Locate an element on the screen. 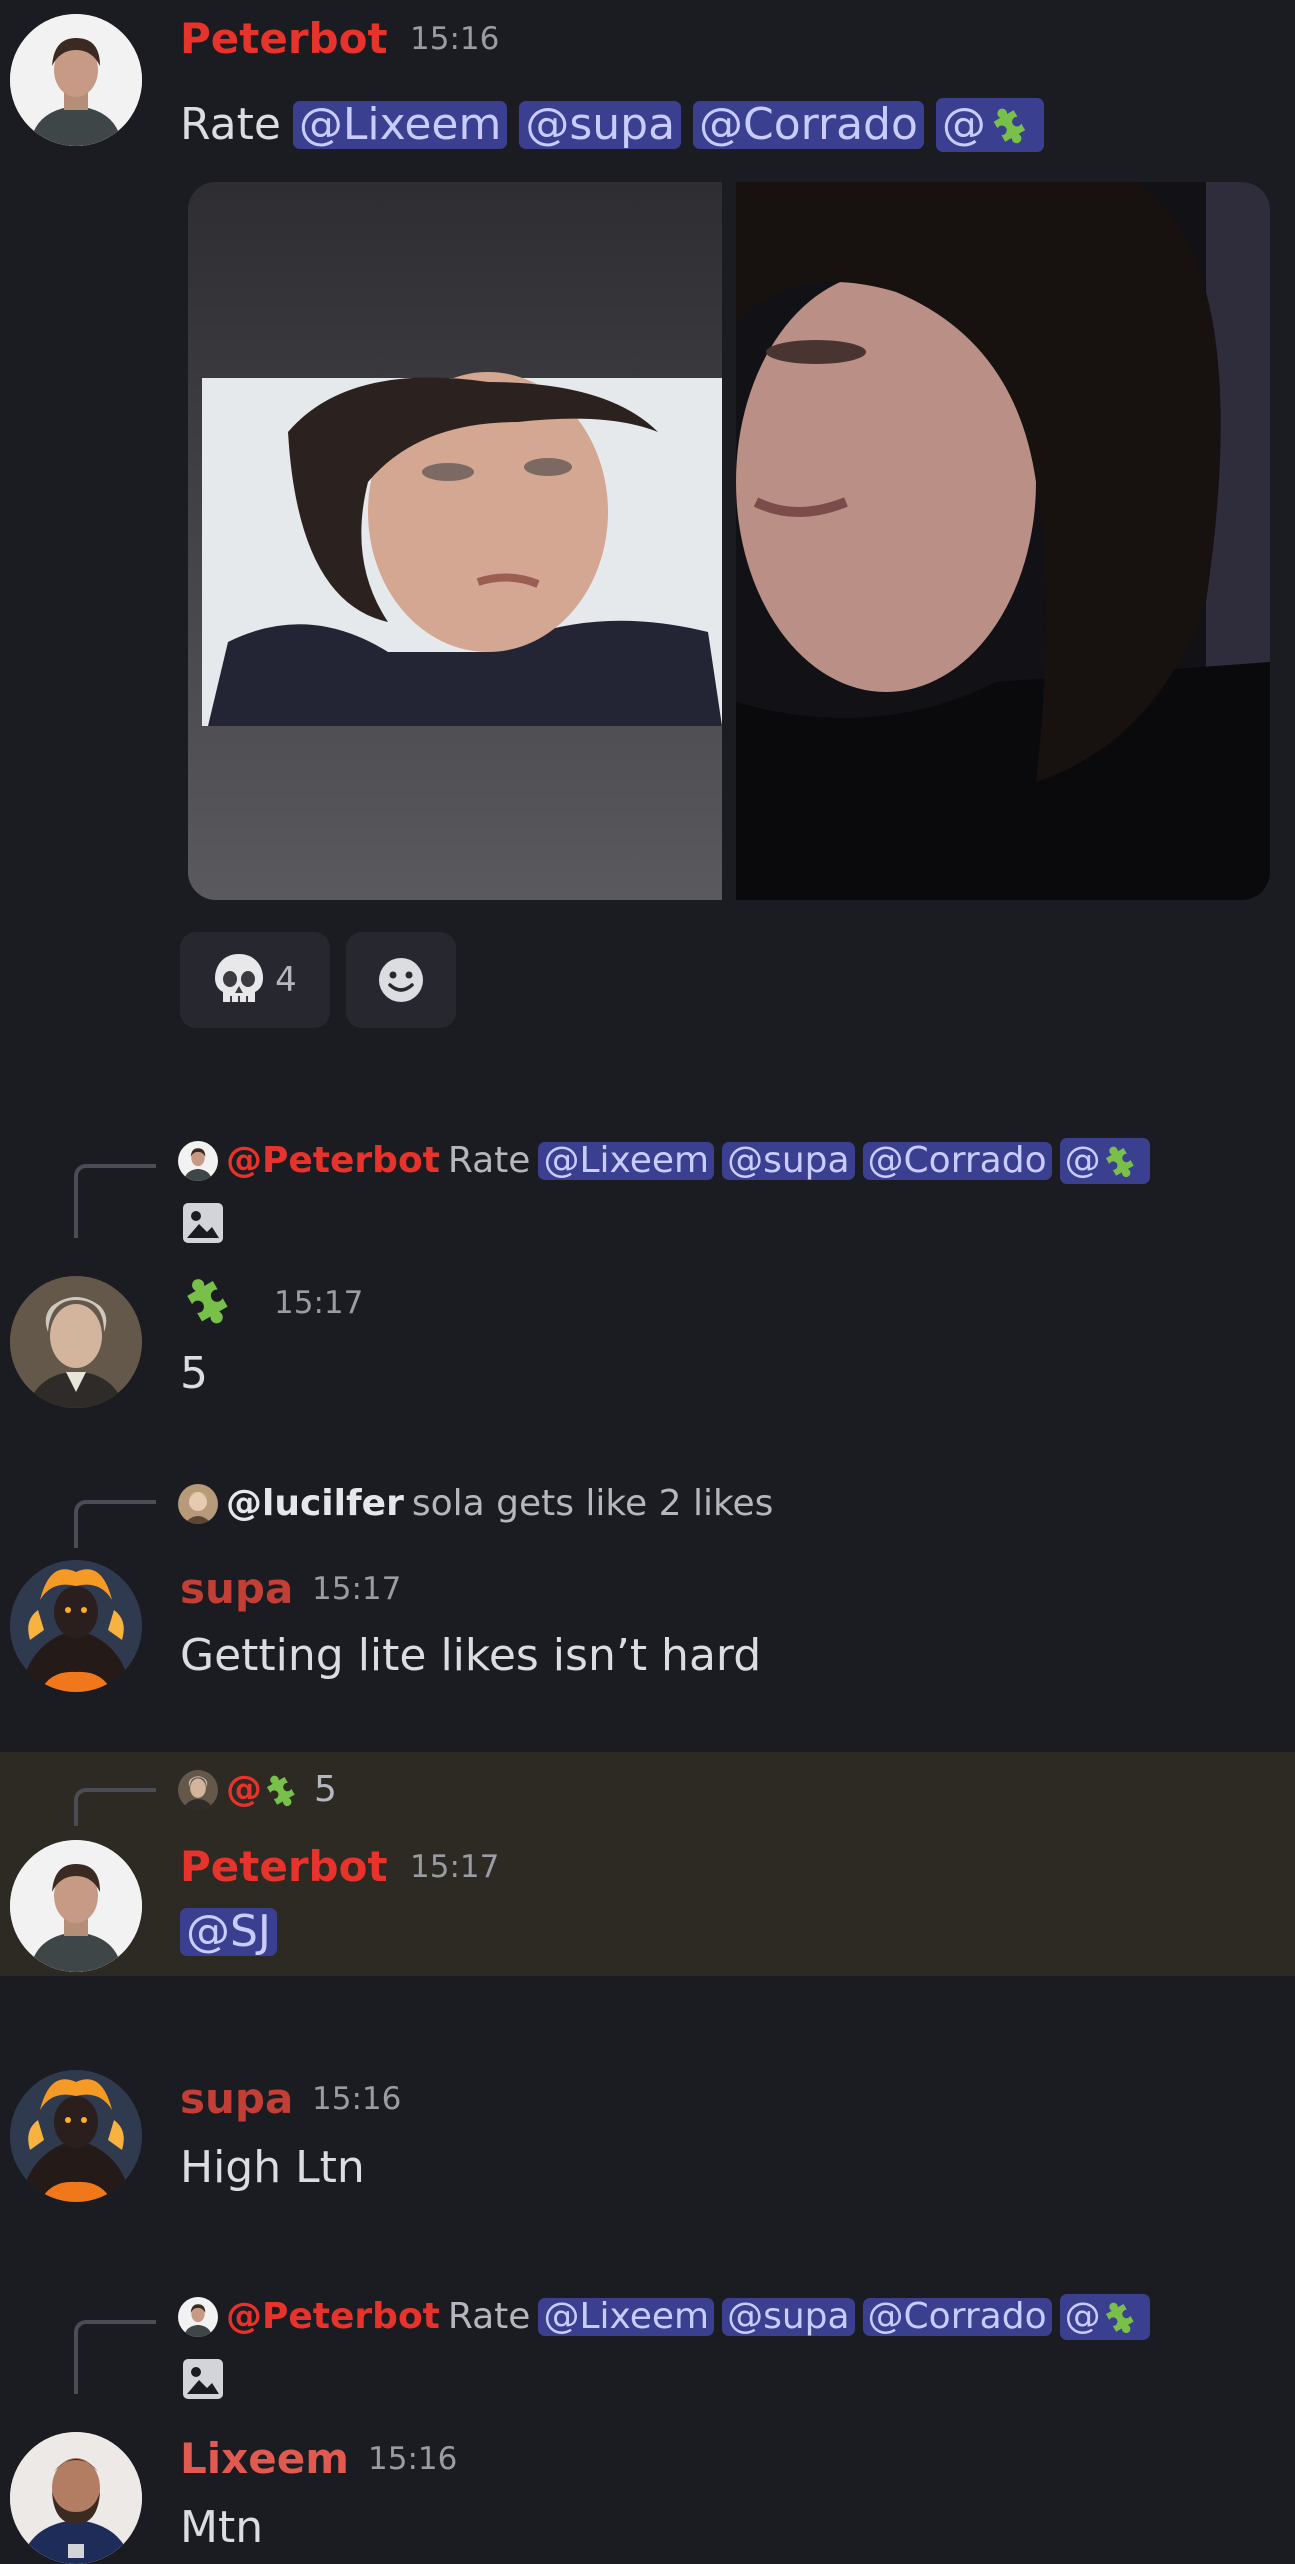 This screenshot has height=2564, width=1295. mention-corrado: @Corrado is located at coordinates (808, 125).